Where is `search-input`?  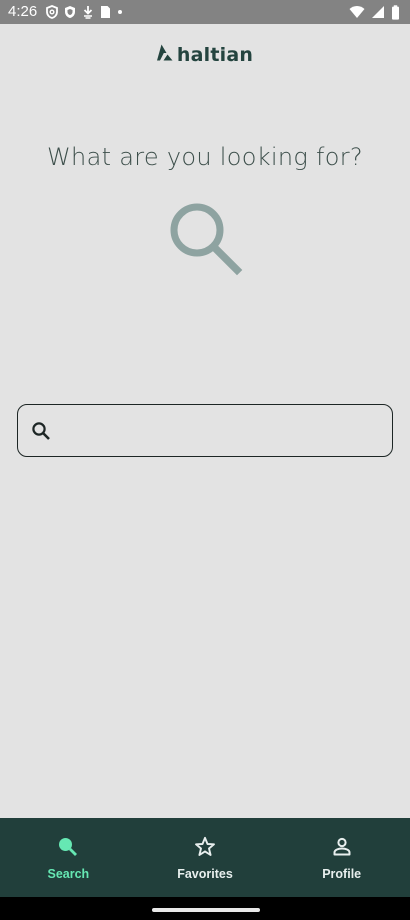
search-input is located at coordinates (226, 431).